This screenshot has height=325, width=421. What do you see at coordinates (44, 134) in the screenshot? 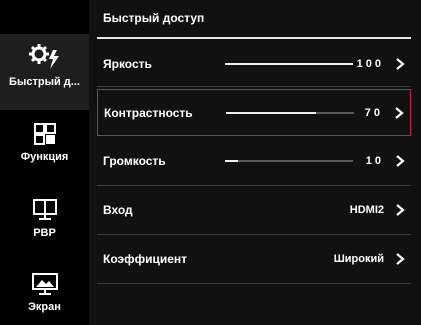
I see `grid-icon` at bounding box center [44, 134].